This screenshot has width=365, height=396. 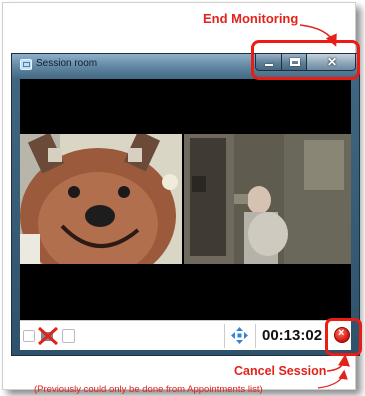 What do you see at coordinates (185, 335) in the screenshot?
I see `session-toolbar: 00:13:02 ×` at bounding box center [185, 335].